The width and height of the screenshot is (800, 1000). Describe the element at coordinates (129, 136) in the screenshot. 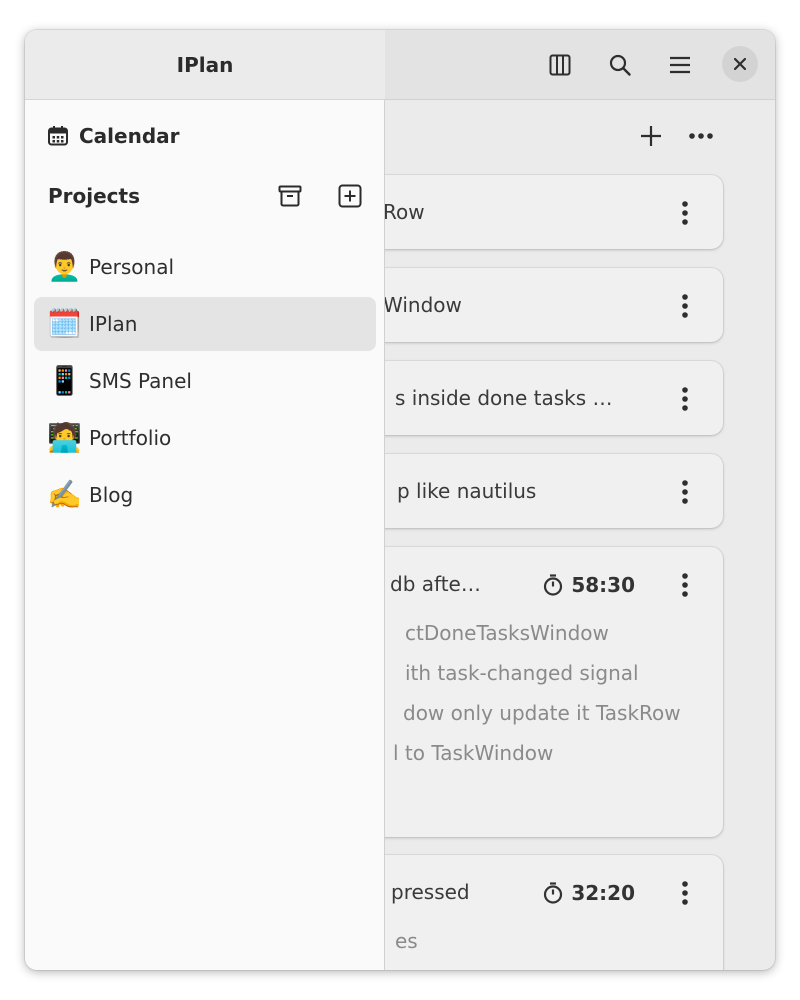

I see `calendar-label: Calendar` at that location.